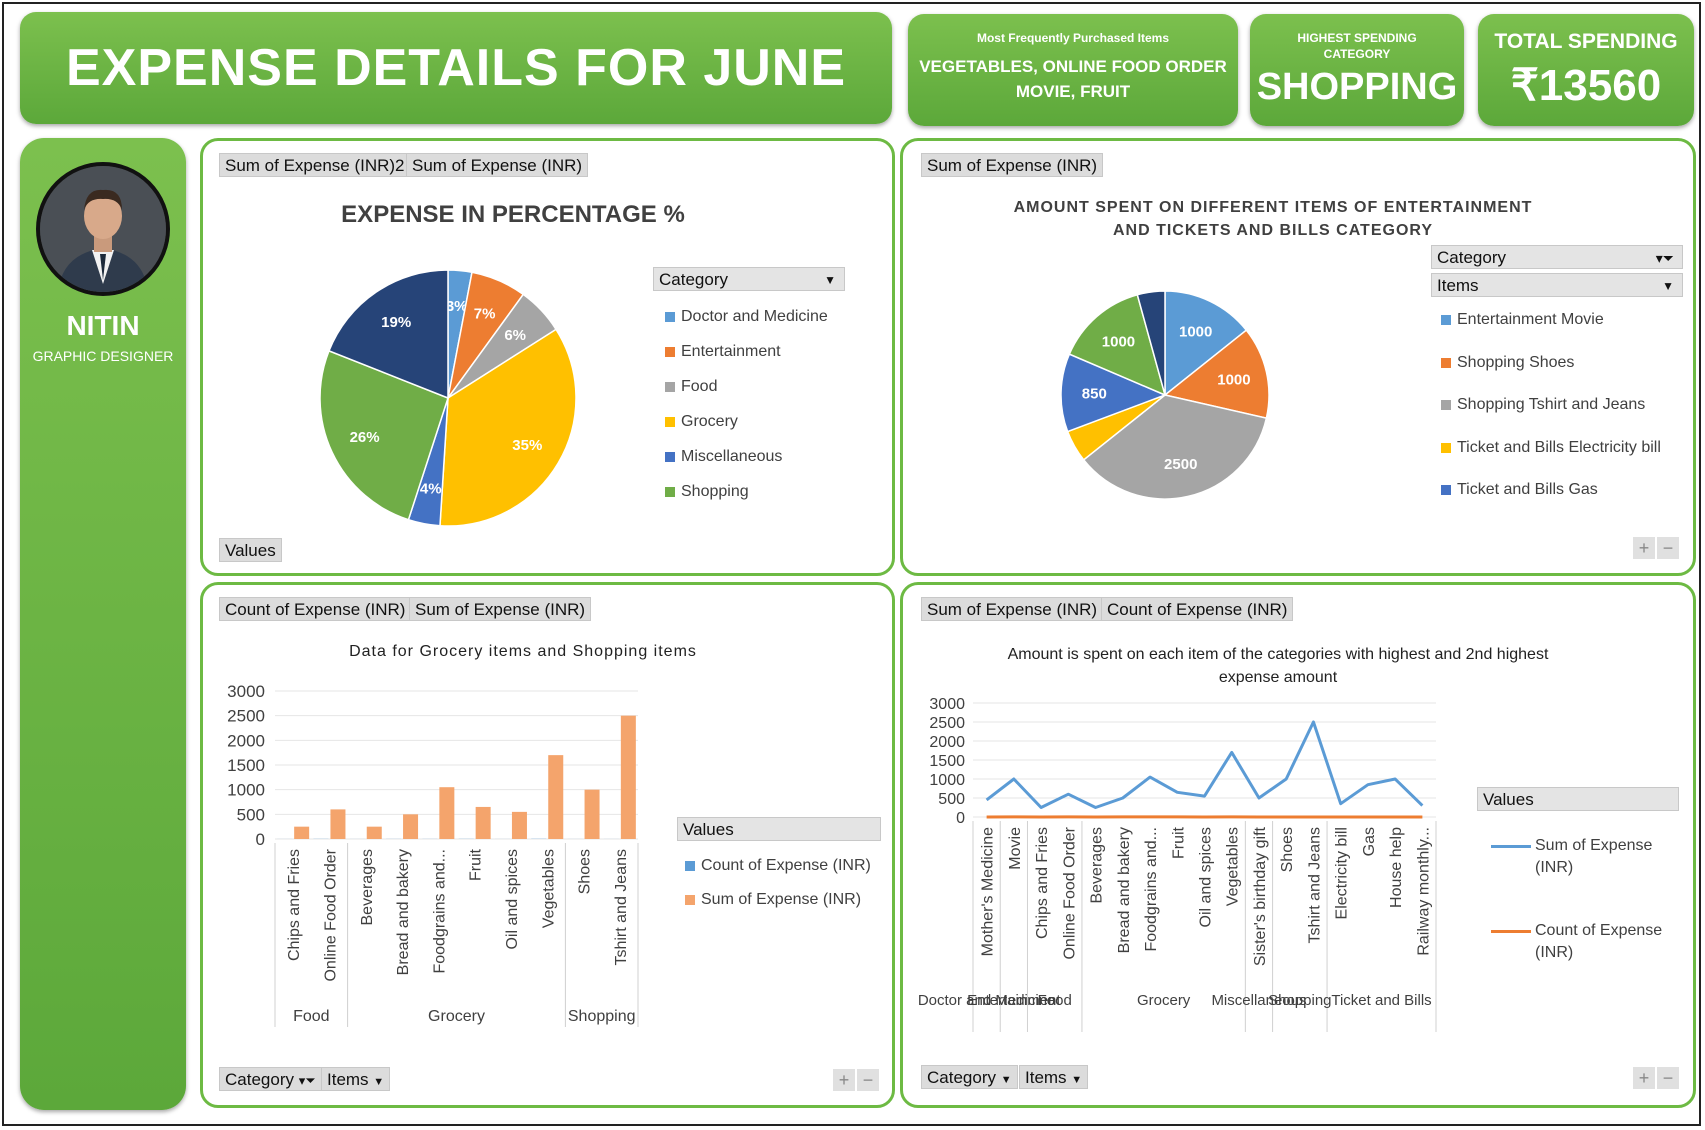 The width and height of the screenshot is (1705, 1130). Describe the element at coordinates (250, 550) in the screenshot. I see `values-button: Values` at that location.